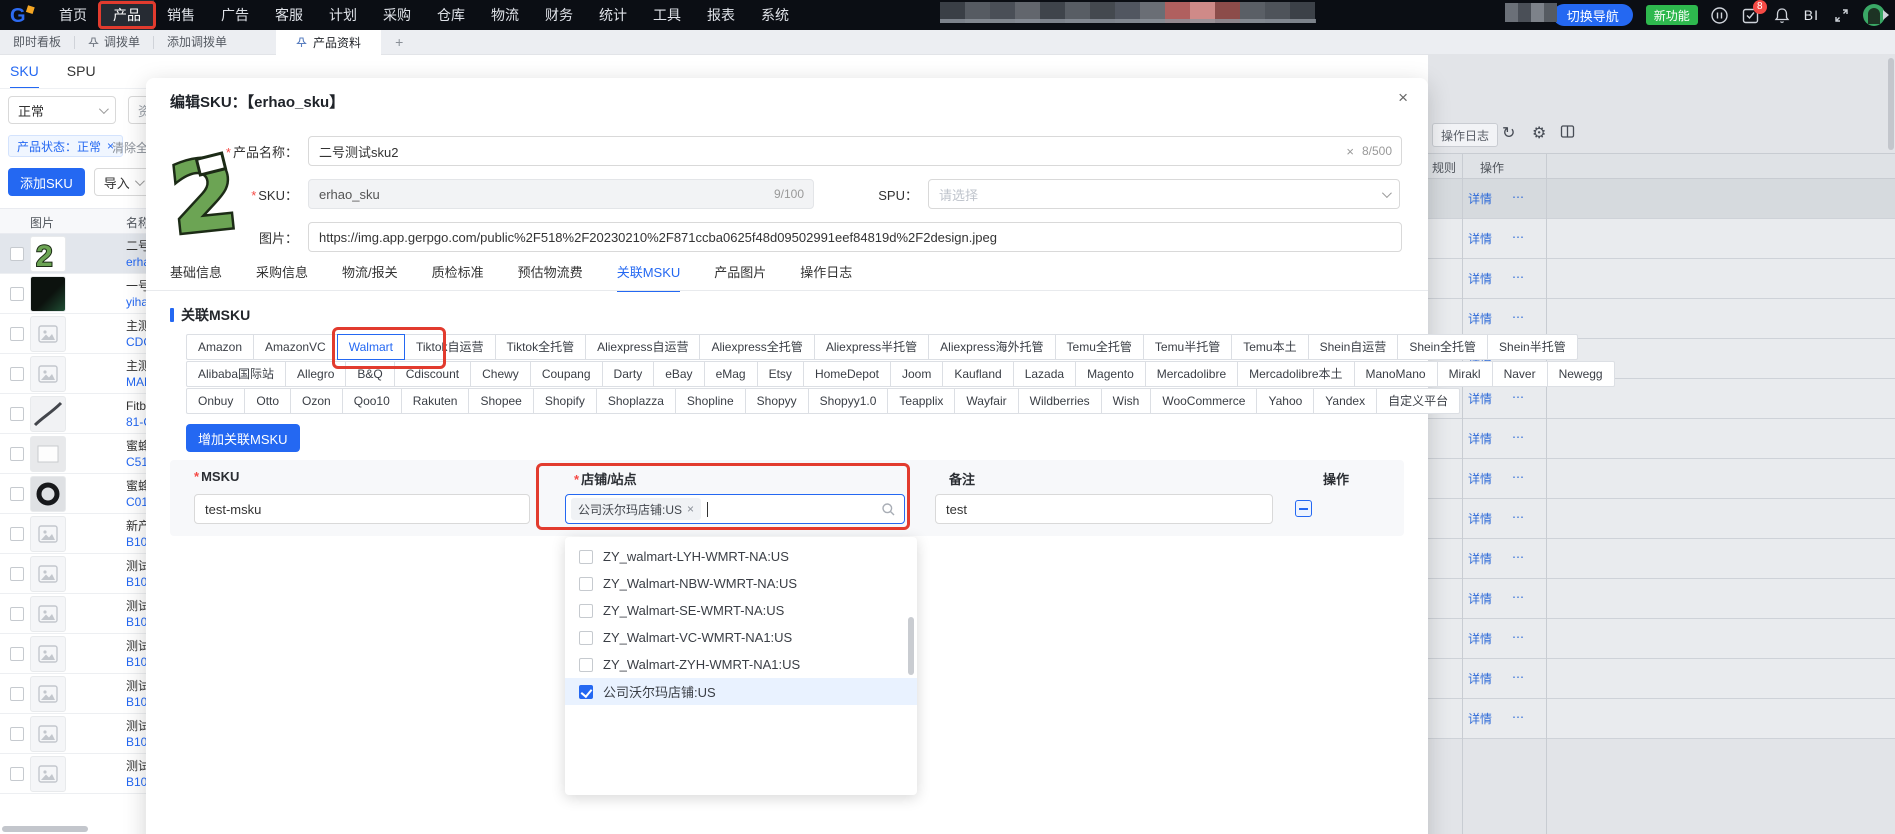 The height and width of the screenshot is (834, 1895). Describe the element at coordinates (500, 374) in the screenshot. I see `platform-button-Chewy: Chewy` at that location.